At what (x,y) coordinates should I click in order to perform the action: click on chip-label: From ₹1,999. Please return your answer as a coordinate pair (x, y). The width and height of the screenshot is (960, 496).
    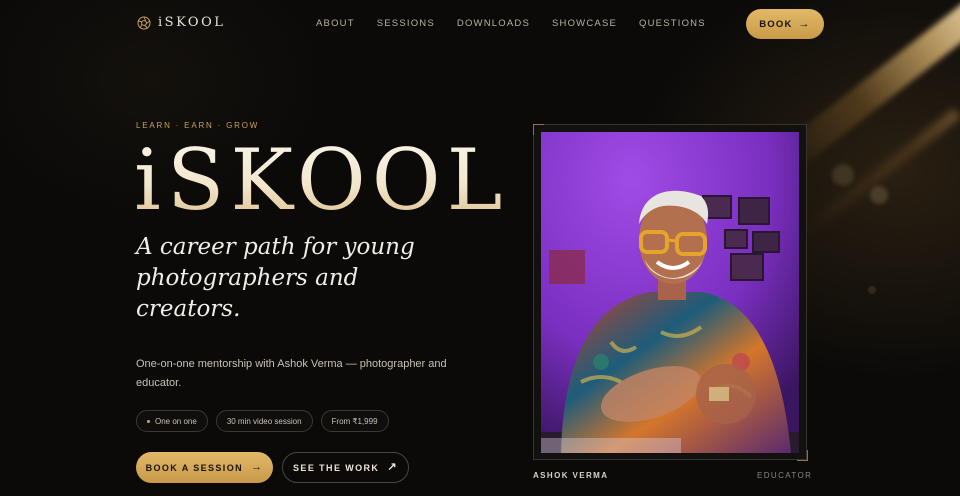
    Looking at the image, I should click on (354, 421).